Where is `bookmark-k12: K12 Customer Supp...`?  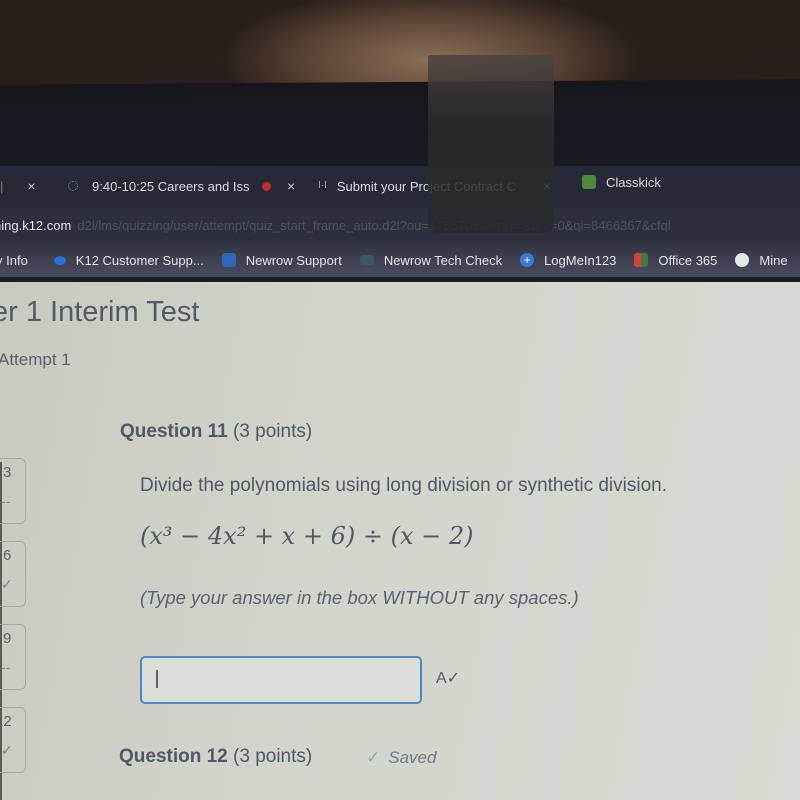
bookmark-k12: K12 Customer Supp... is located at coordinates (128, 260).